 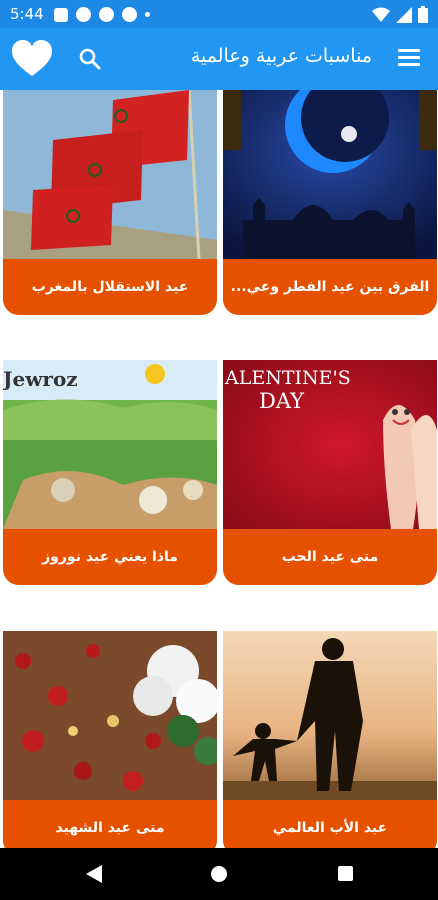 I want to click on father-child-image, so click(x=330, y=715).